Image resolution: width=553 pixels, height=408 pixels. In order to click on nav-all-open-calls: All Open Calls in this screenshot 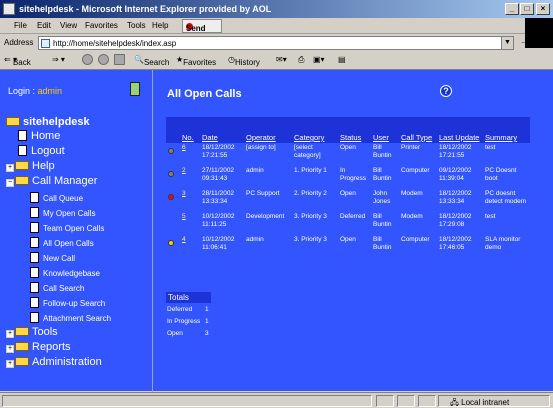, I will do `click(62, 242)`.